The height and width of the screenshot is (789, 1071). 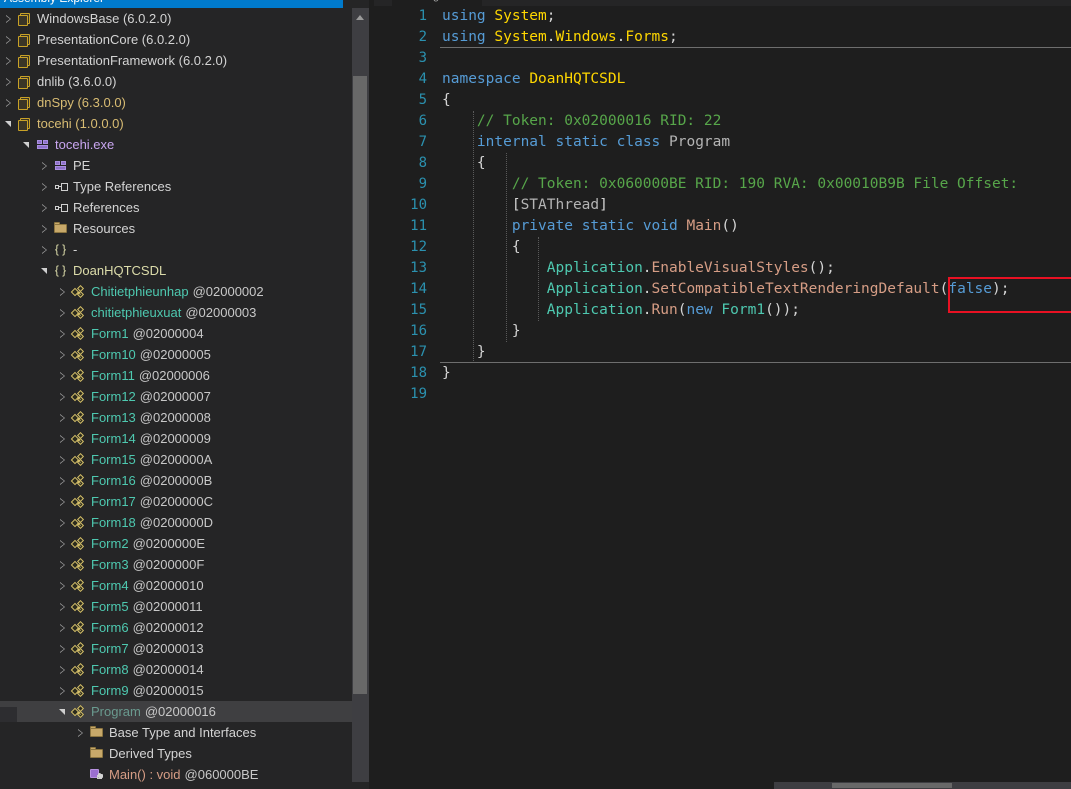 I want to click on tree-item-form10: Form10 @02000005, so click(x=176, y=354).